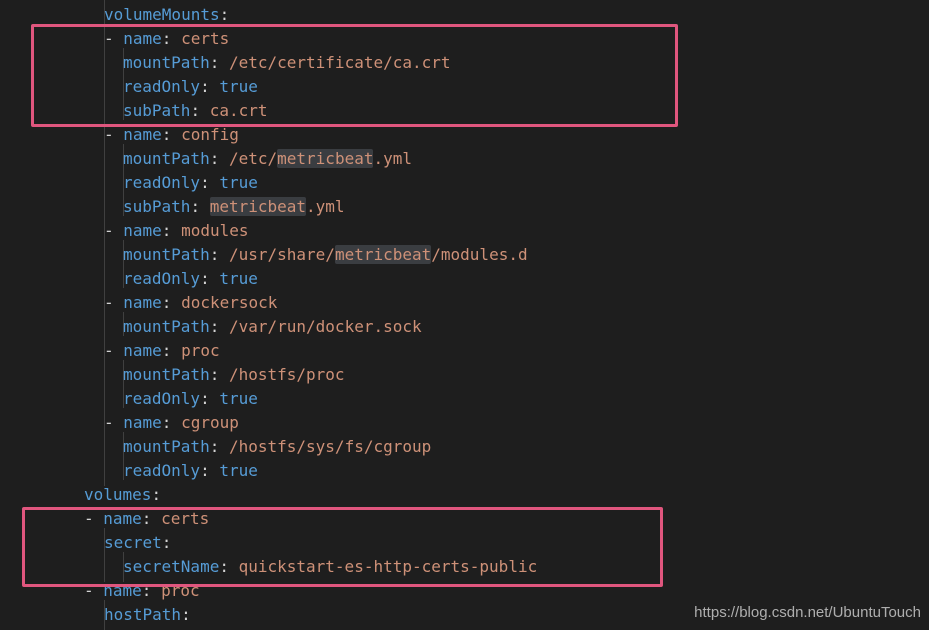 Image resolution: width=929 pixels, height=630 pixels. I want to click on watermark: https://blog.csdn.net/UbuntuTouch, so click(807, 612).